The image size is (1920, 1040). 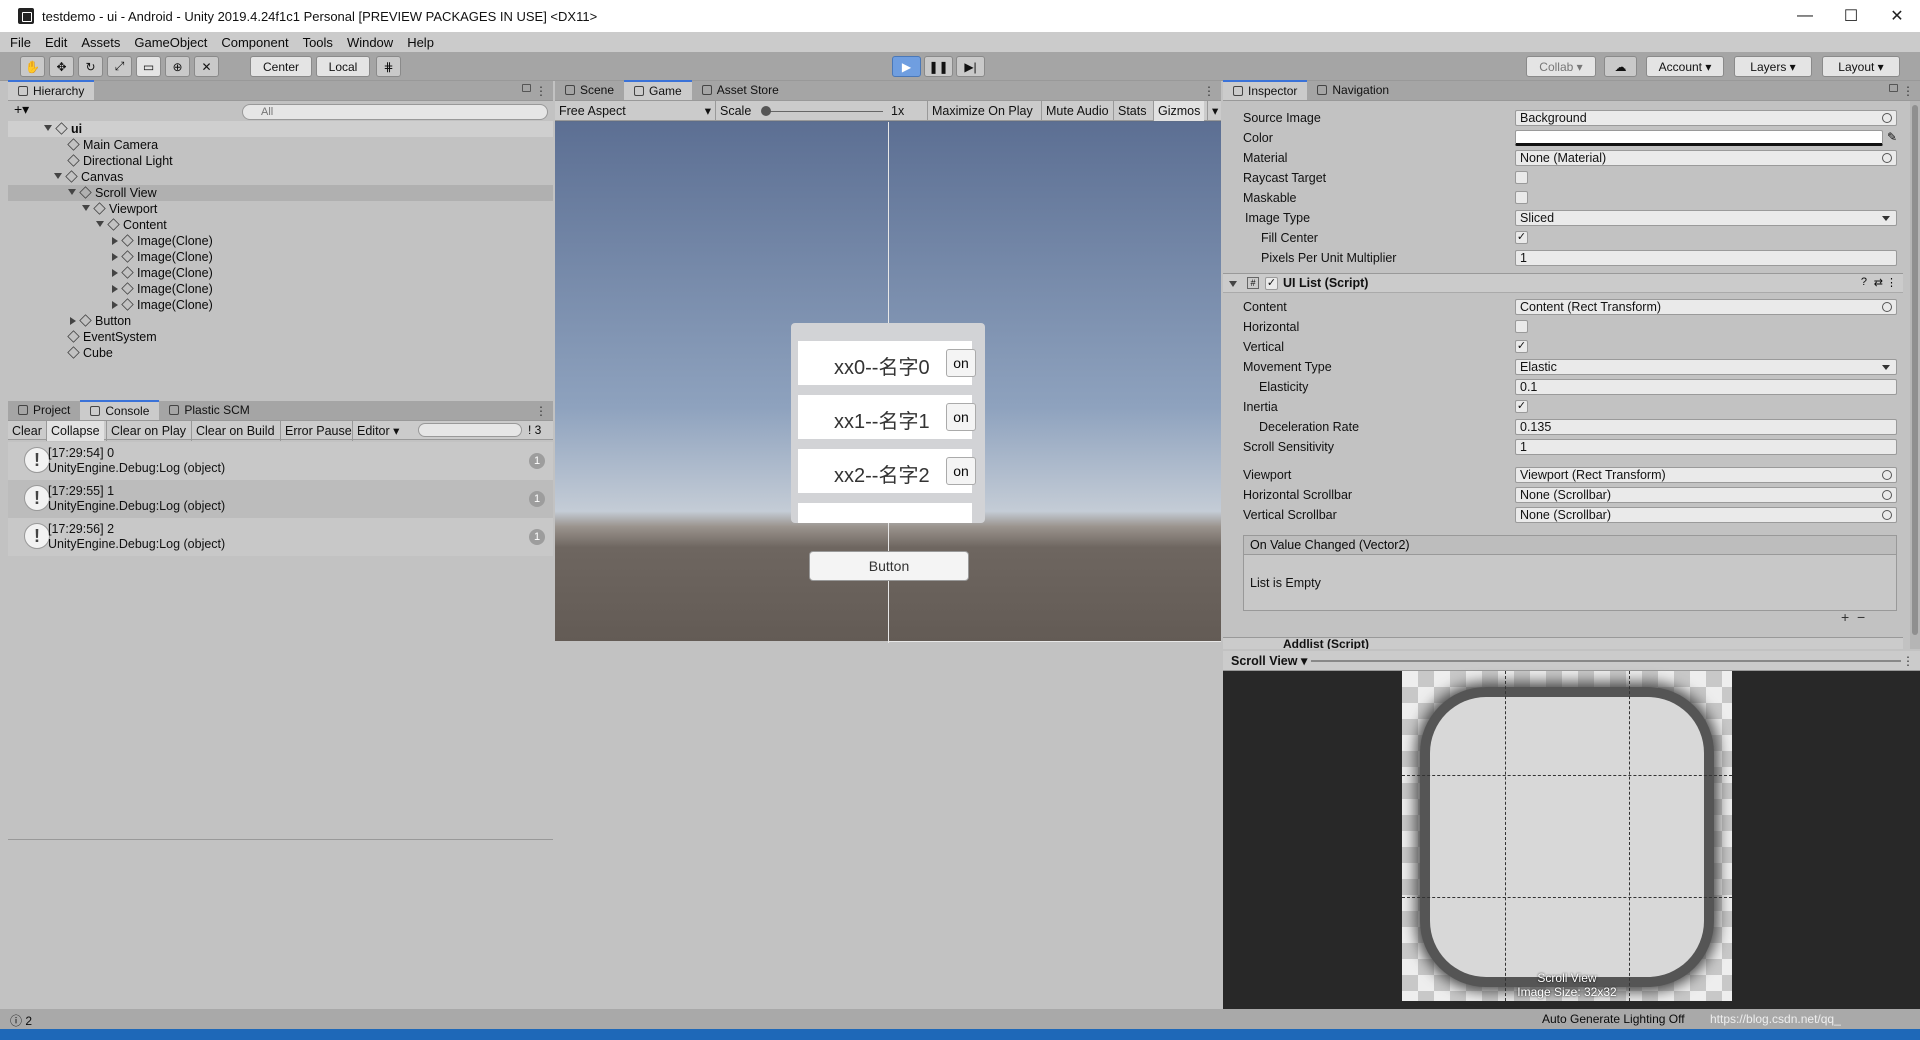 I want to click on account-dropdown: Account ▾, so click(x=1685, y=66).